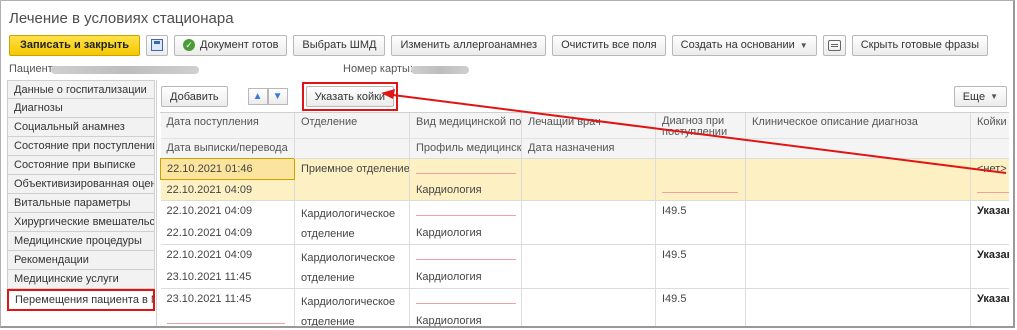 The height and width of the screenshot is (330, 1017). What do you see at coordinates (32, 69) in the screenshot?
I see `patient-label: Пациент:` at bounding box center [32, 69].